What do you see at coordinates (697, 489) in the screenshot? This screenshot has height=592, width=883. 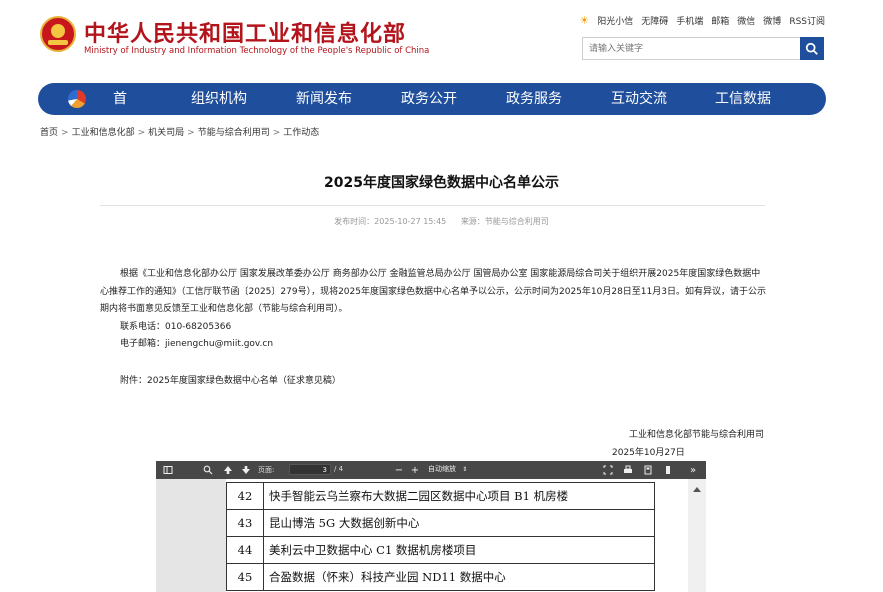 I see `scroll-up-arrow-icon` at bounding box center [697, 489].